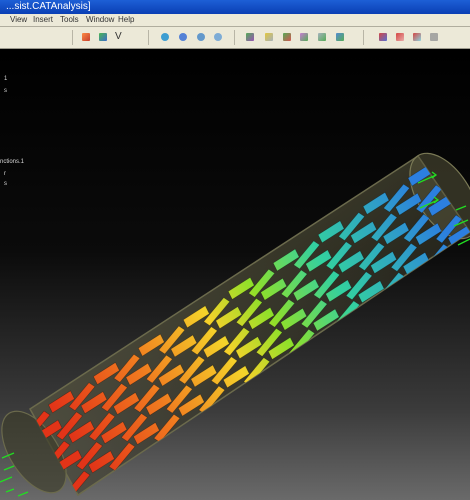 Image resolution: width=470 pixels, height=500 pixels. I want to click on menu-view: View, so click(18, 20).